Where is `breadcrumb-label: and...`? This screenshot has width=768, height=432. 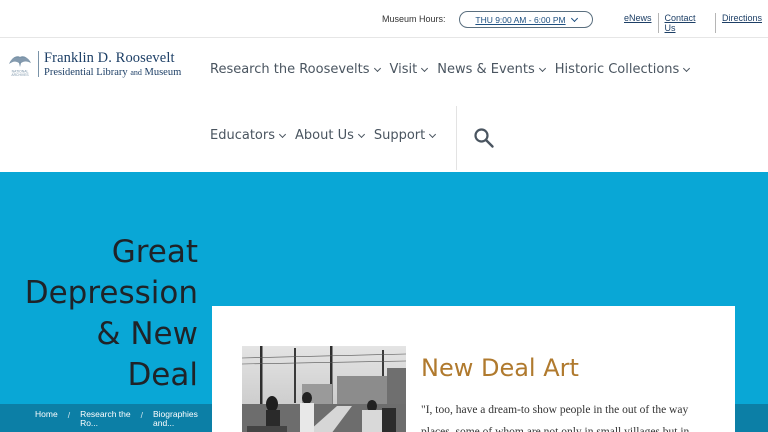 breadcrumb-label: and... is located at coordinates (164, 422).